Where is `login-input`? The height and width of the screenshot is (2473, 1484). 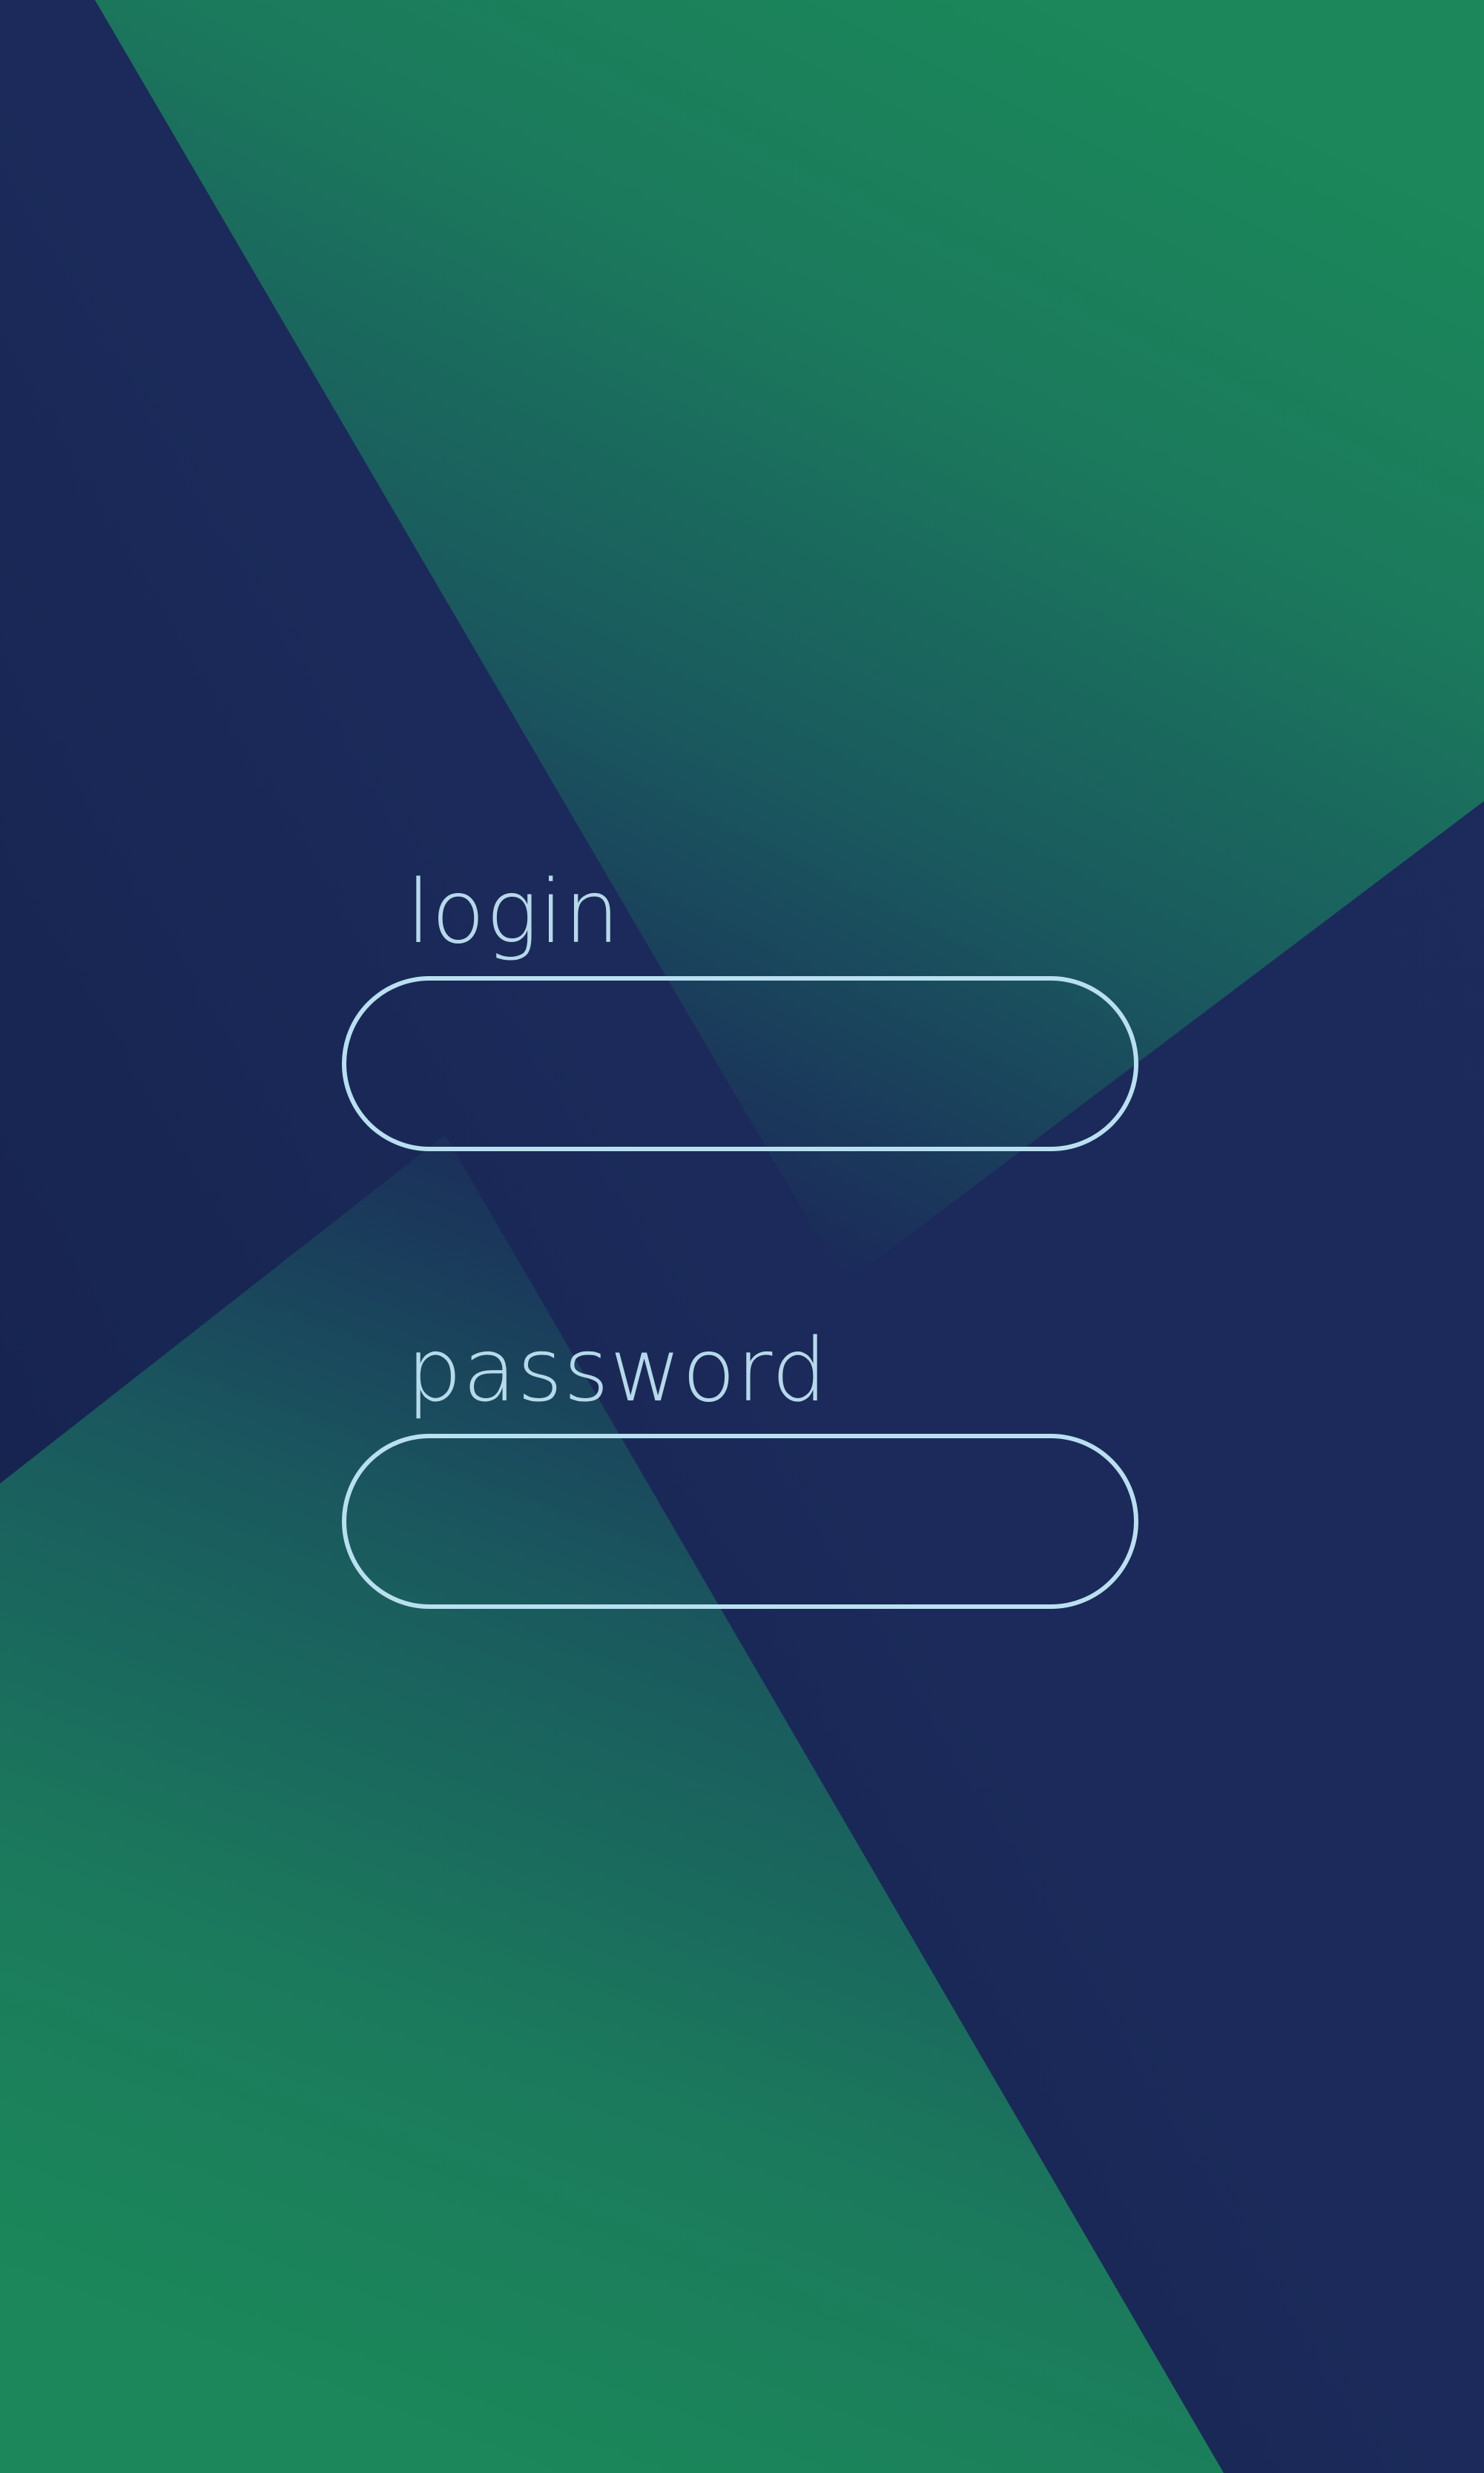 login-input is located at coordinates (740, 1063).